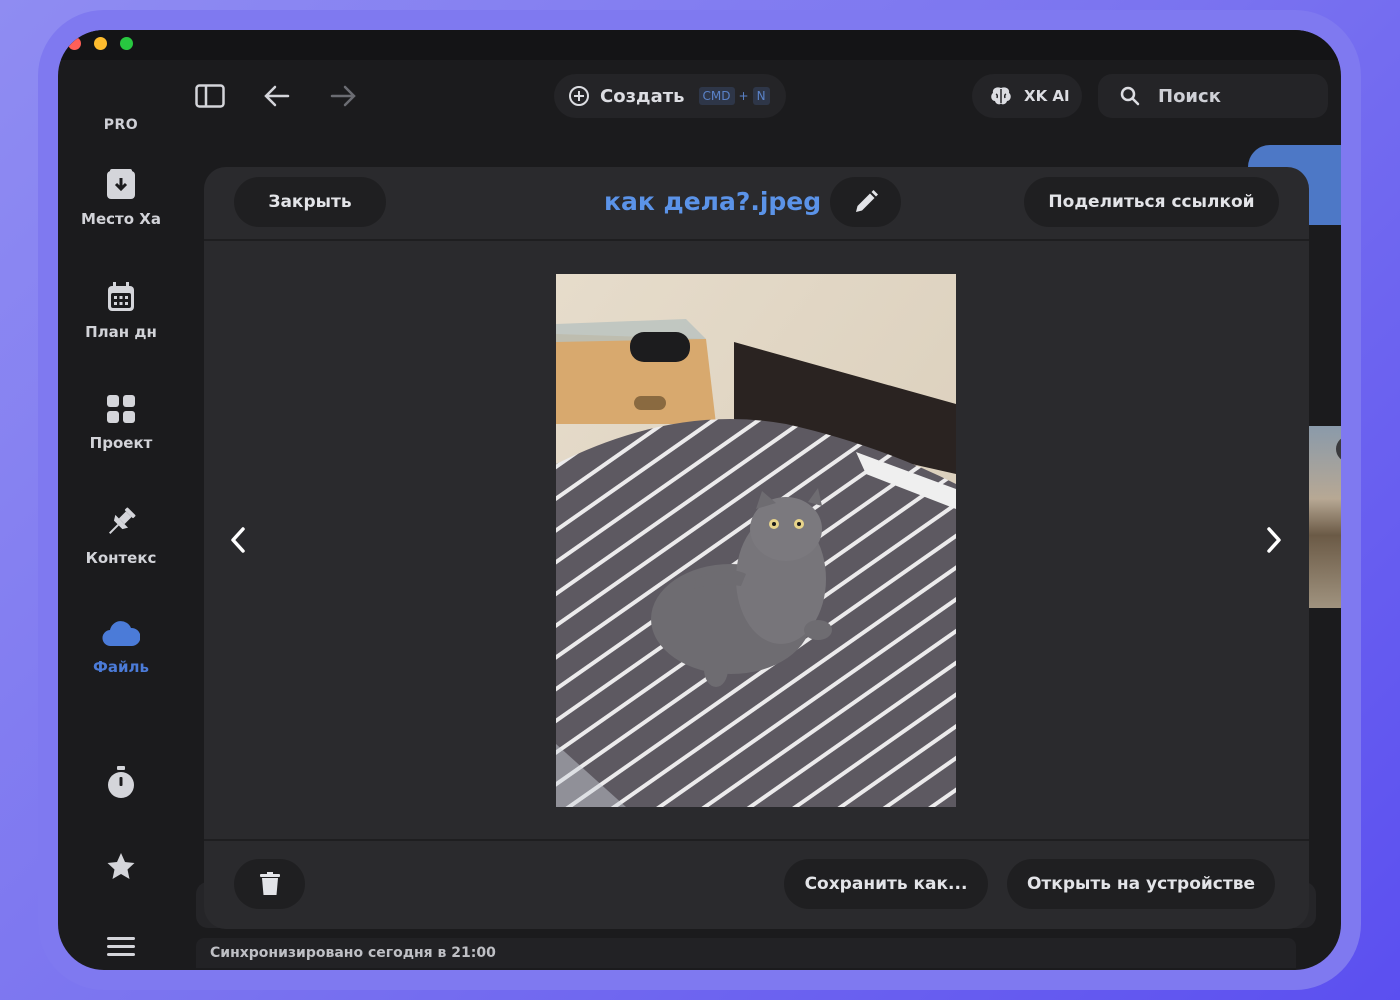 The width and height of the screenshot is (1400, 1000). I want to click on ai-button: XK AI, so click(1027, 96).